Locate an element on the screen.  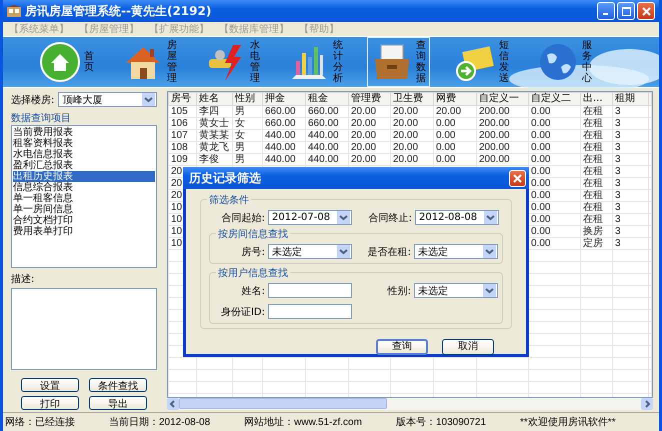
date-dropdown: 2012-07-08 is located at coordinates (310, 217).